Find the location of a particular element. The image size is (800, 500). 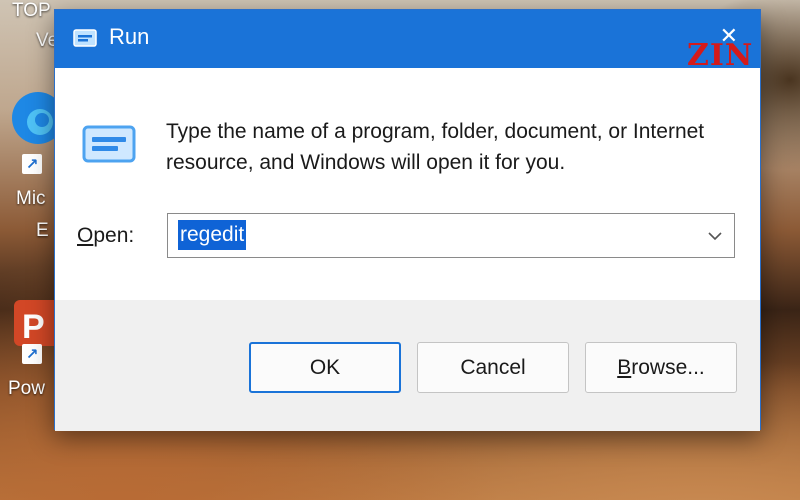

title-bar: Run ✕ is located at coordinates (407, 39).